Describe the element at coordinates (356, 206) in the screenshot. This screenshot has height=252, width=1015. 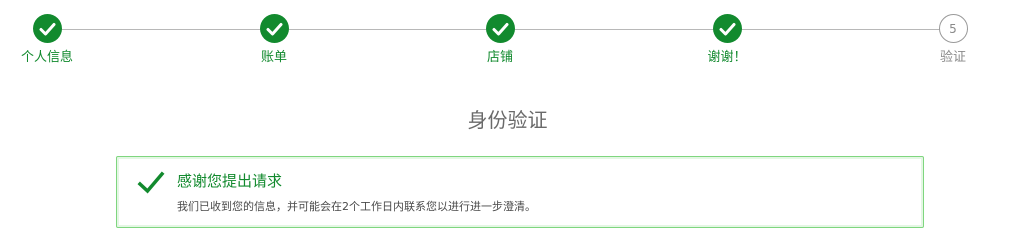
I see `alert-message: 我们已收到您的信息，并可能会在2个工作日内联系您以进行进一步澄清。` at that location.